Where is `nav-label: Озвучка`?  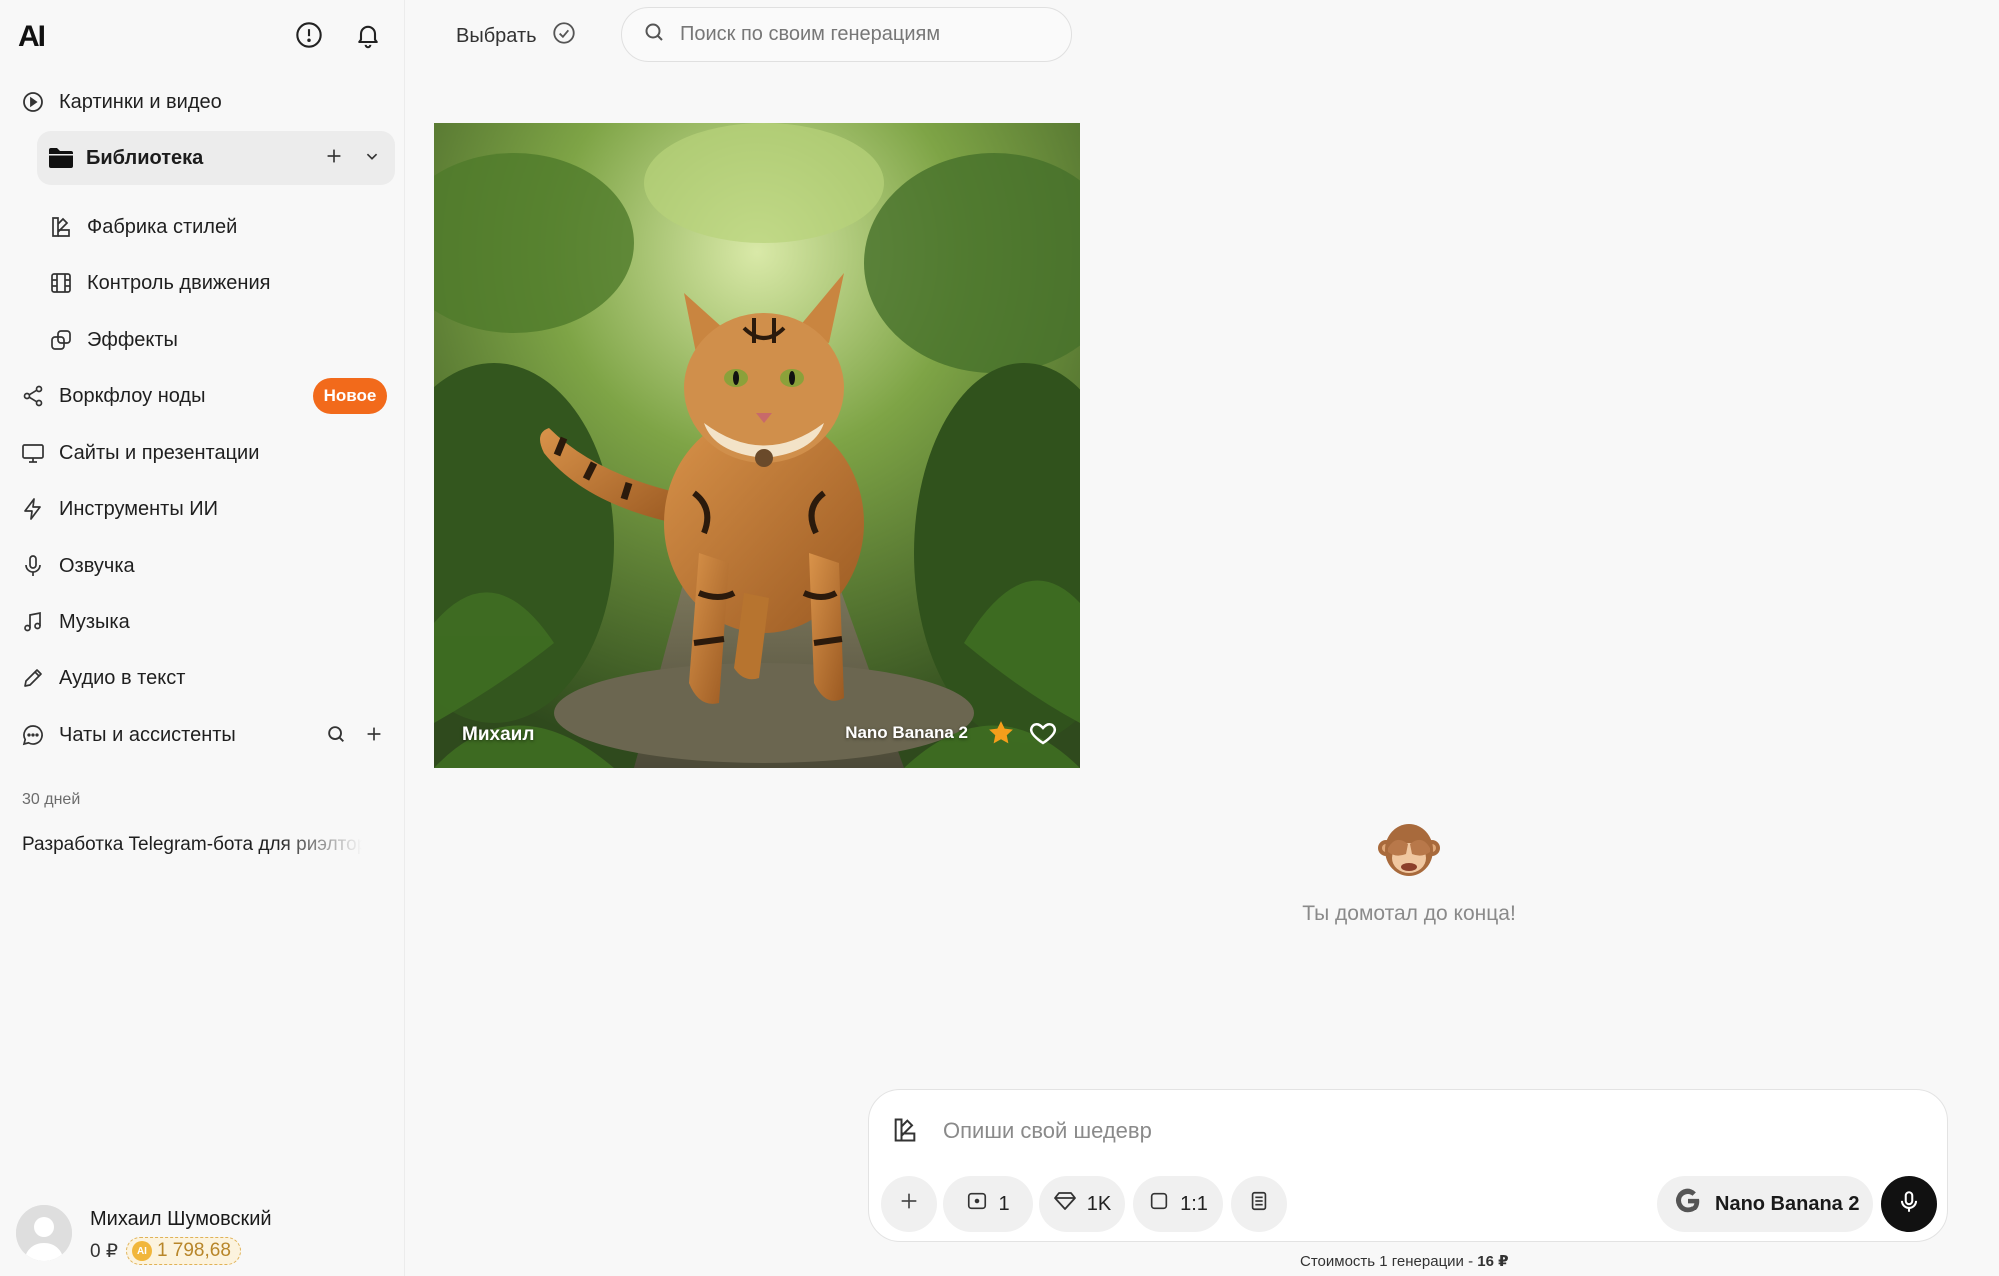
nav-label: Озвучка is located at coordinates (97, 565).